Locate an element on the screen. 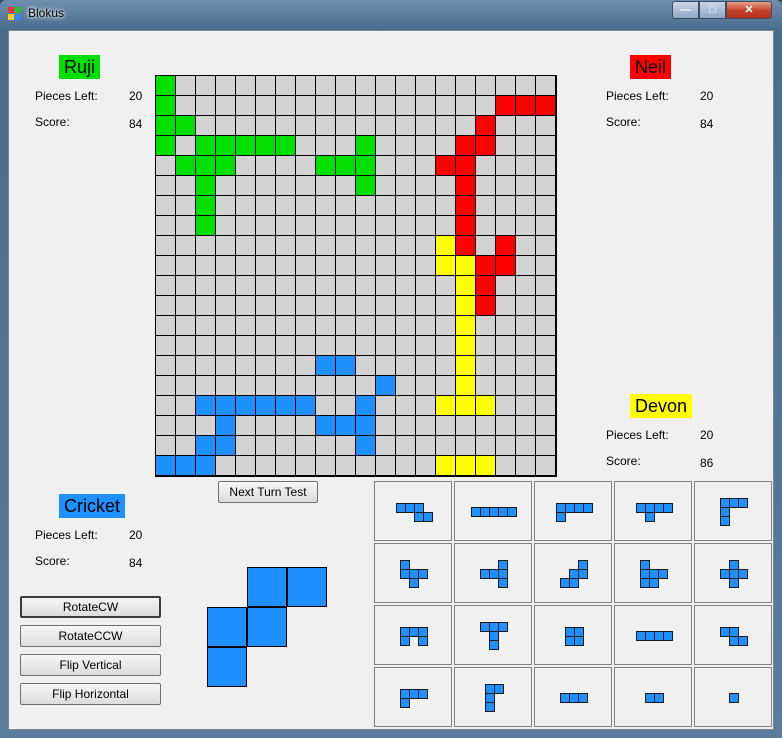 The image size is (782, 738). flip-vertical-button: Flip Vertical is located at coordinates (90, 665).